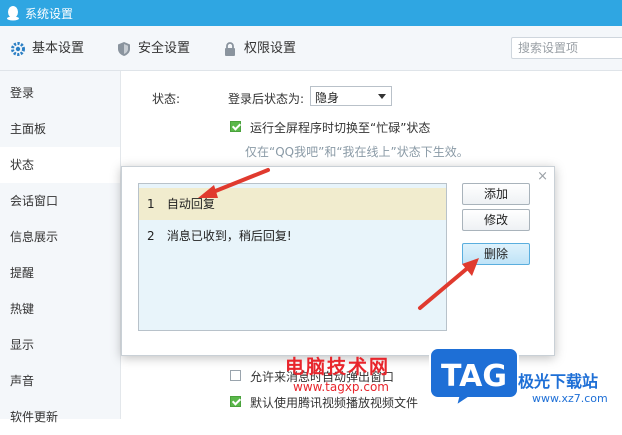  I want to click on close-icon: ×, so click(542, 176).